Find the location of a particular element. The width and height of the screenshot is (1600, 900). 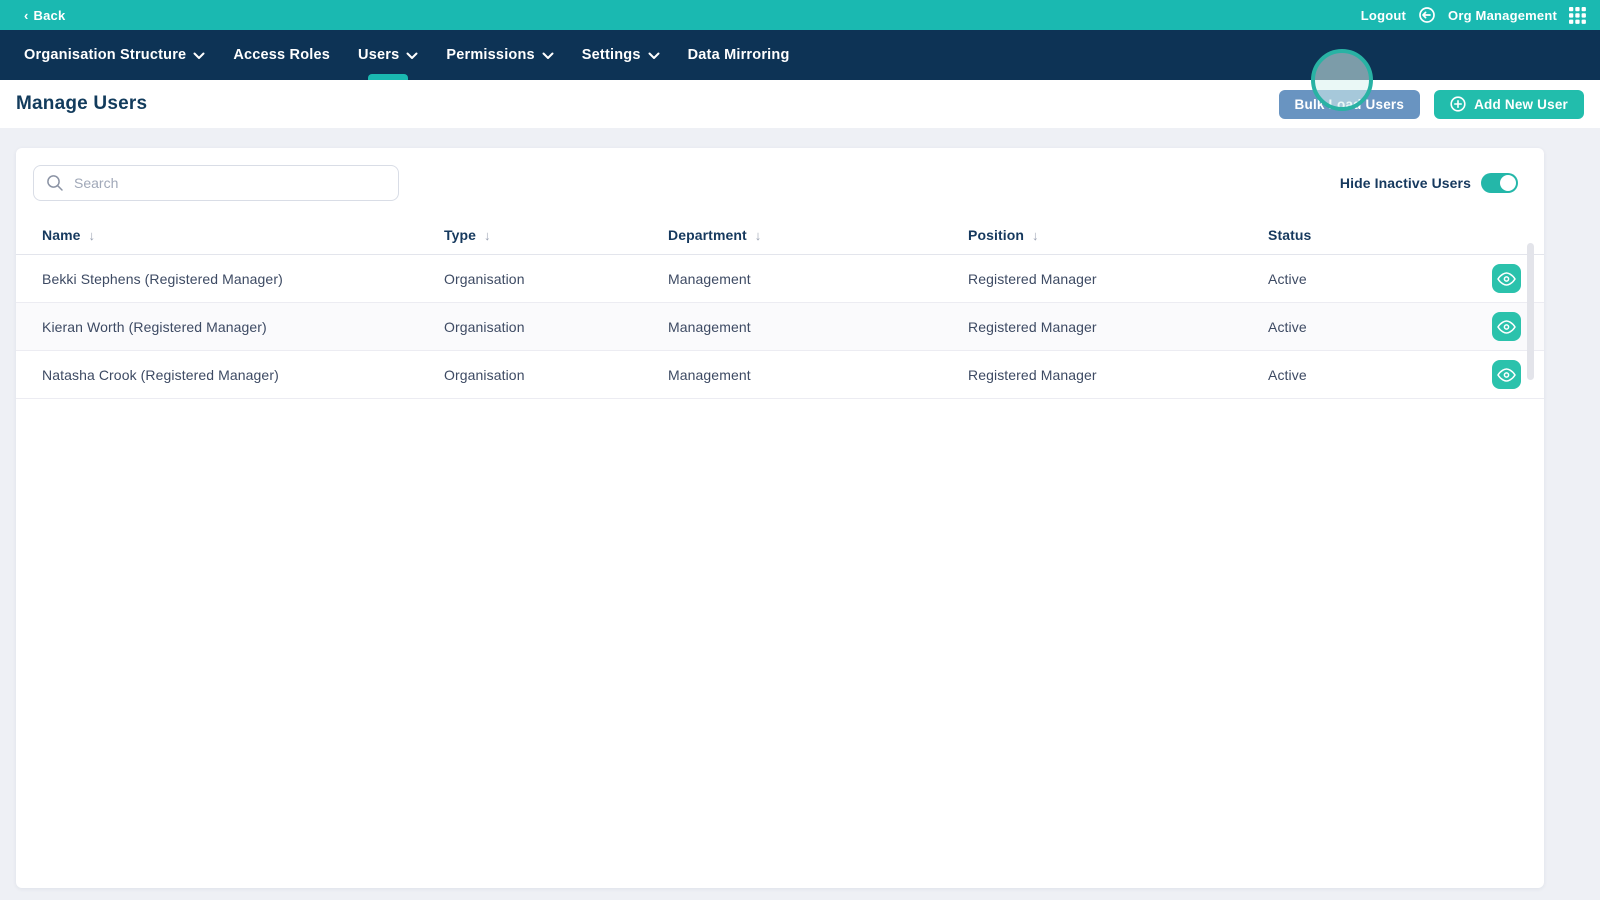

cell-name: Kieran Worth (Registered Manager) is located at coordinates (154, 326).